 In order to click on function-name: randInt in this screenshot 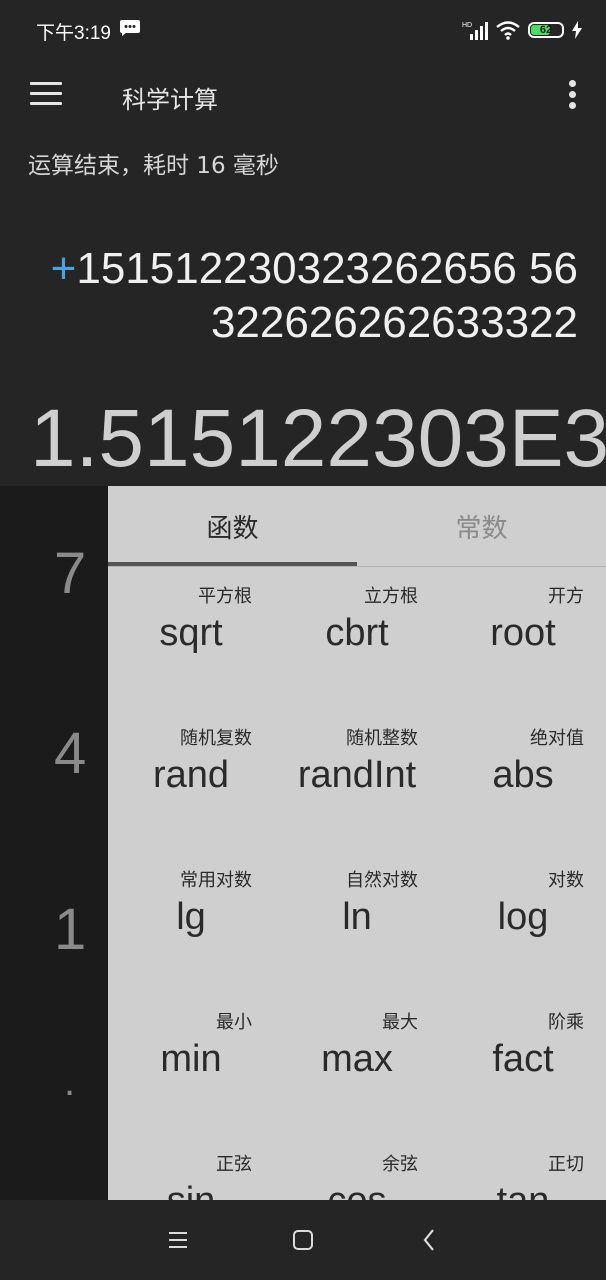, I will do `click(357, 775)`.